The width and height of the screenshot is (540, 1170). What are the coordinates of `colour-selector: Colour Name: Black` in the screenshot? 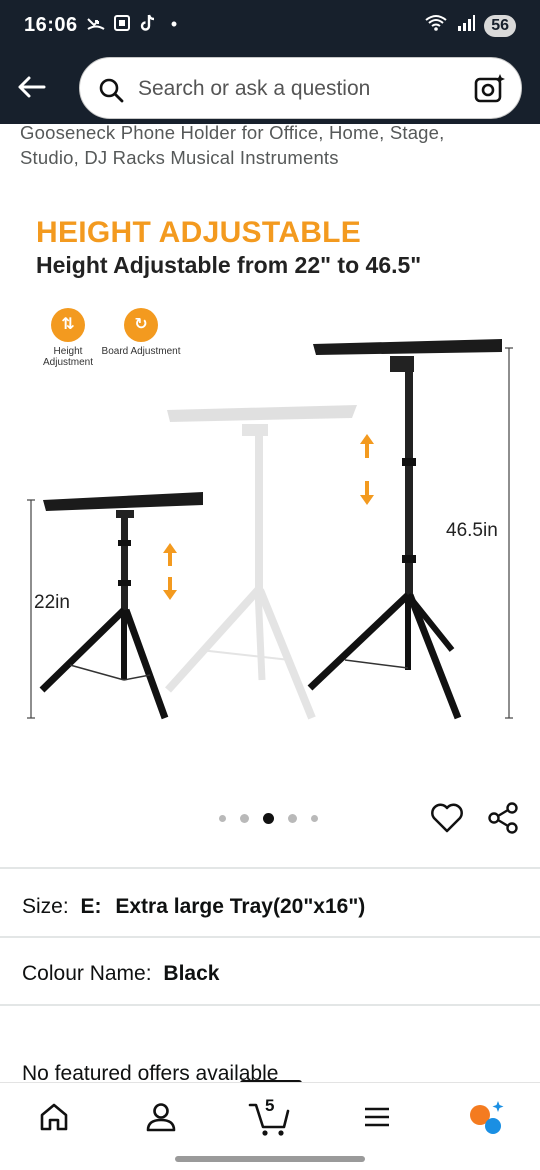 It's located at (120, 974).